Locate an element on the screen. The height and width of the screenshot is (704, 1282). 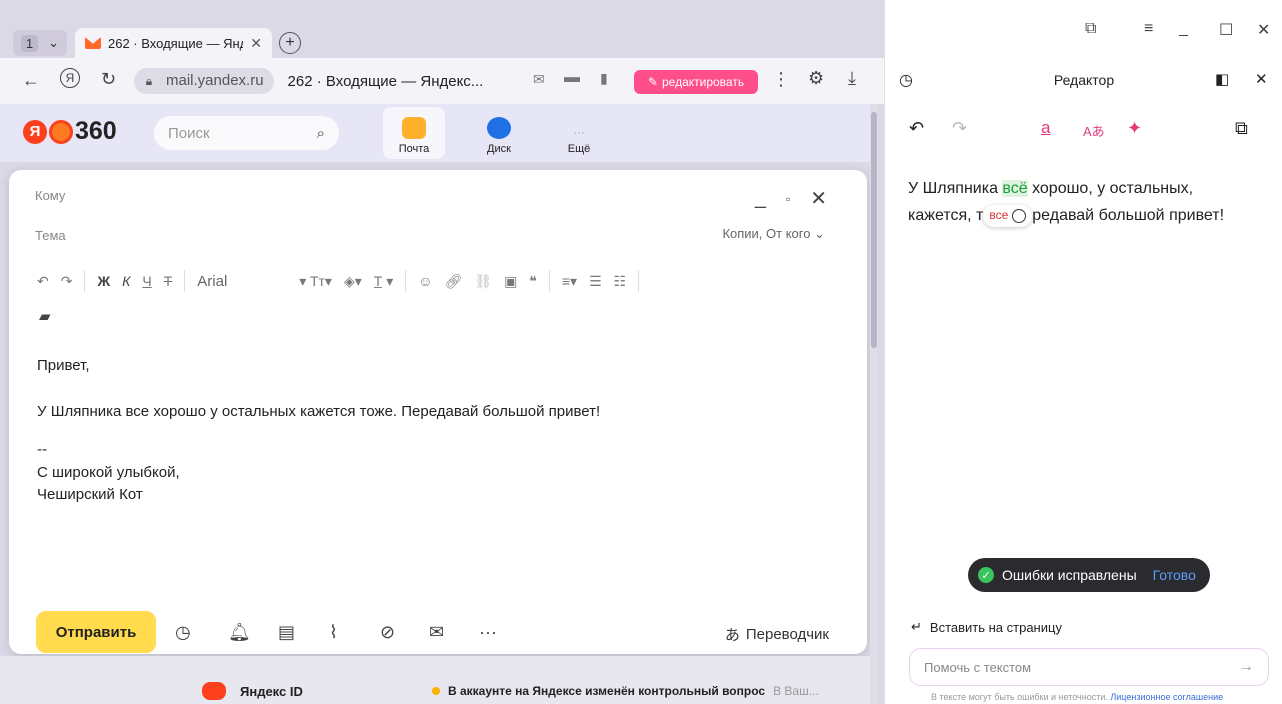
italic-button: К is located at coordinates (126, 281).